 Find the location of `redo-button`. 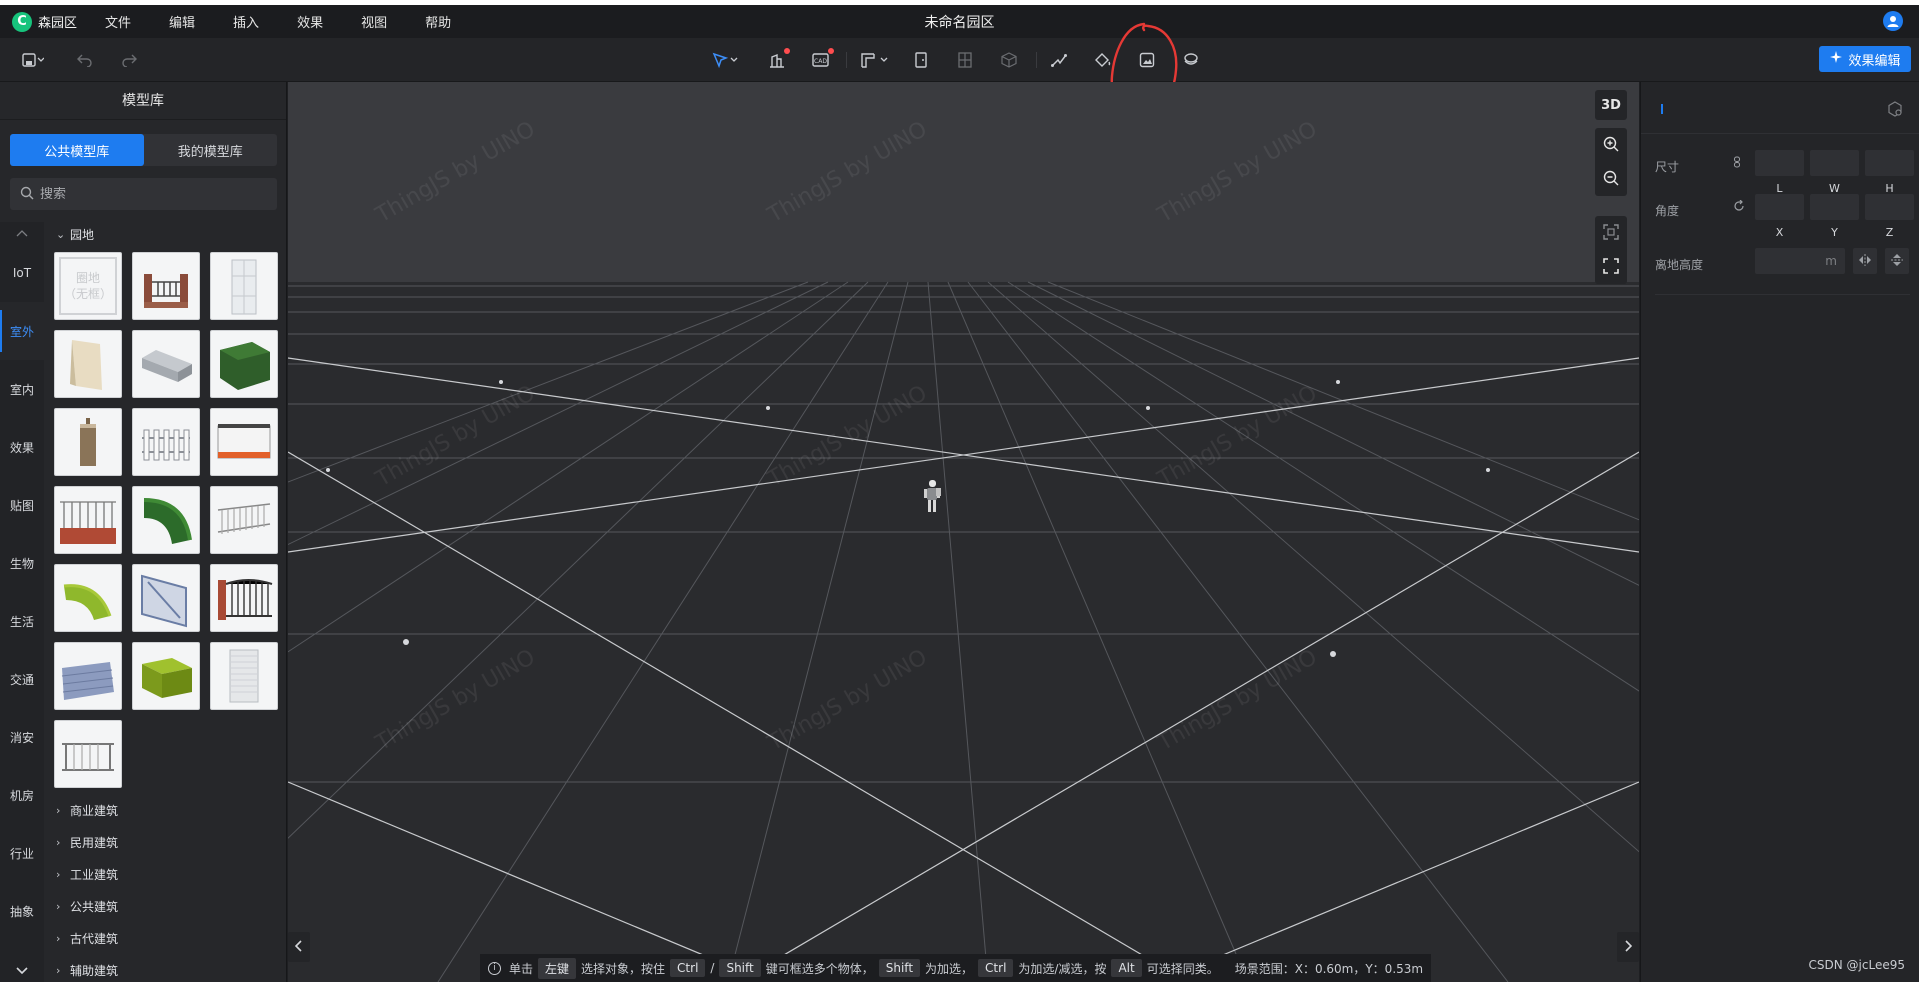

redo-button is located at coordinates (129, 60).